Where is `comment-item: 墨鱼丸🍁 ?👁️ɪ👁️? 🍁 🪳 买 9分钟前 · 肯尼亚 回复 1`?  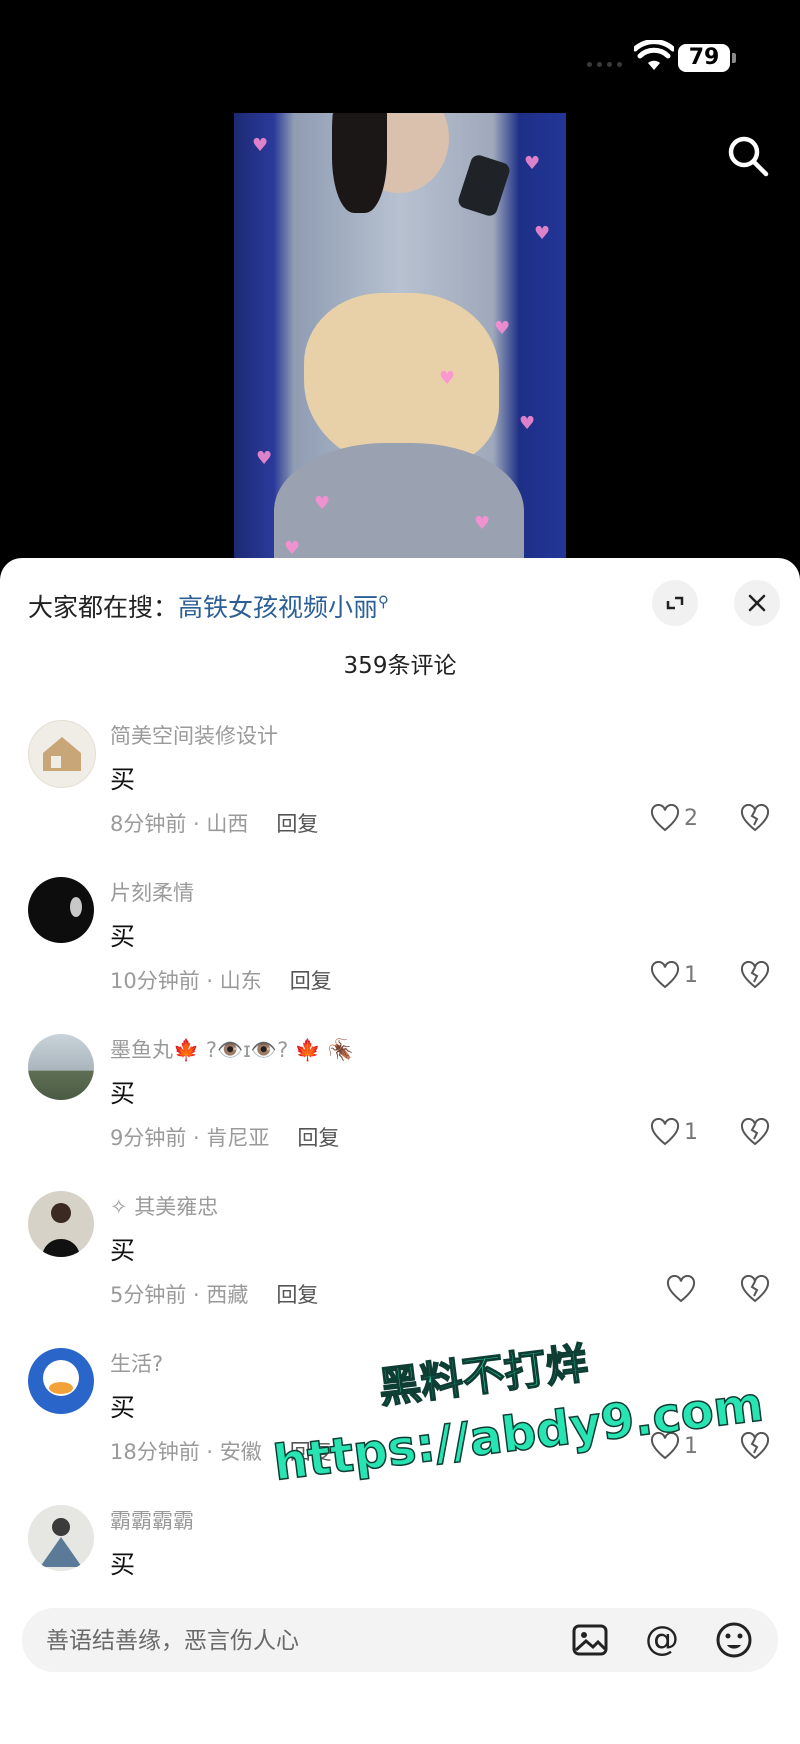
comment-item: 墨鱼丸🍁 ?👁️ɪ👁️? 🍁 🪳 买 9分钟前 · 肯尼亚 回复 1 is located at coordinates (400, 1111).